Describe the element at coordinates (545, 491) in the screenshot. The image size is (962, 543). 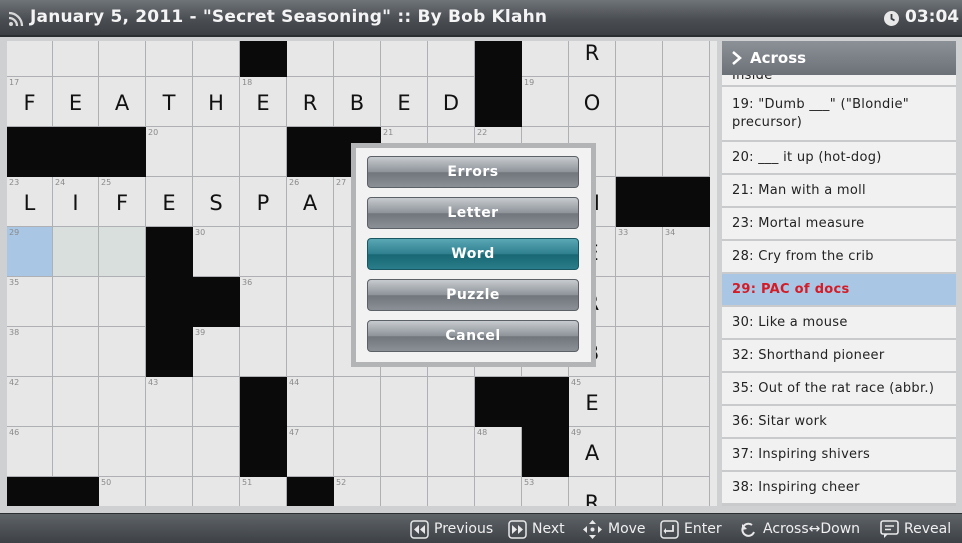
I see `grid-cell: 53` at that location.